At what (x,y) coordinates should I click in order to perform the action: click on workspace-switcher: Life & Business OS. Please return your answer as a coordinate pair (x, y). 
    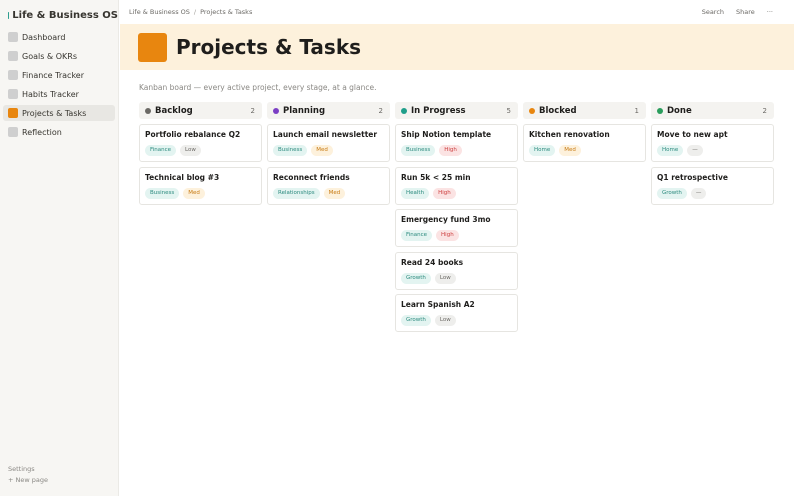
    Looking at the image, I should click on (59, 15).